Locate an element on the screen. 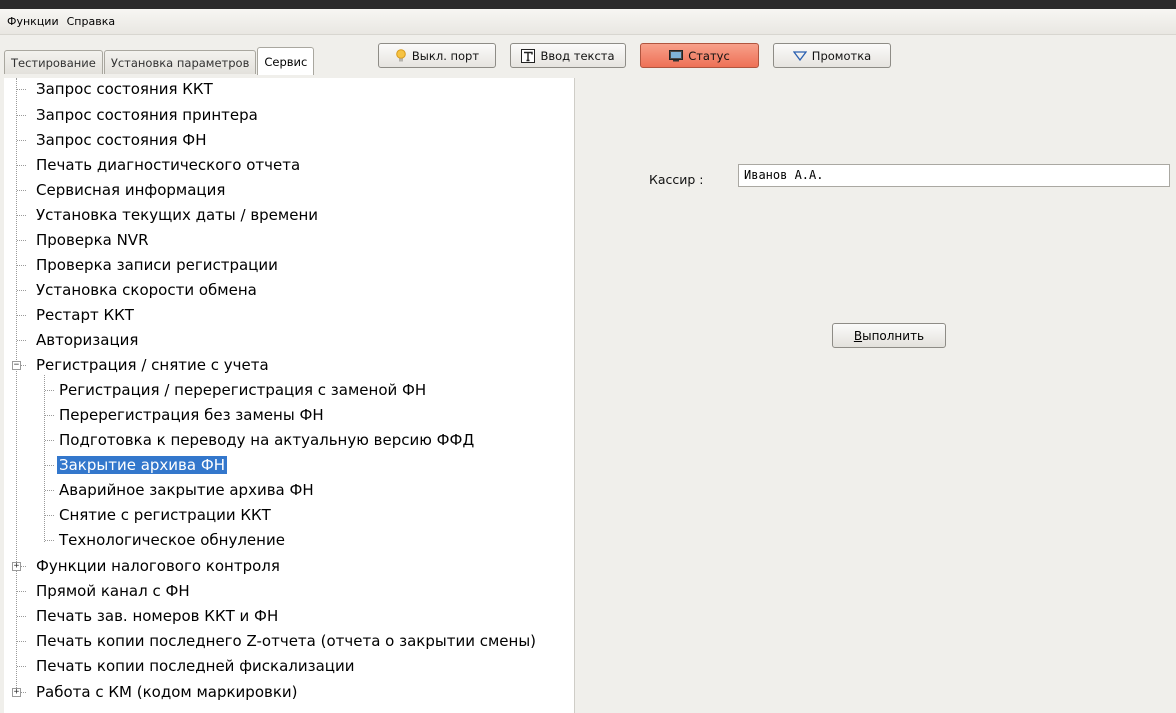 The image size is (1176, 713). tree-item-close-fn-archive: Закрытие архива ФН is located at coordinates (142, 465).